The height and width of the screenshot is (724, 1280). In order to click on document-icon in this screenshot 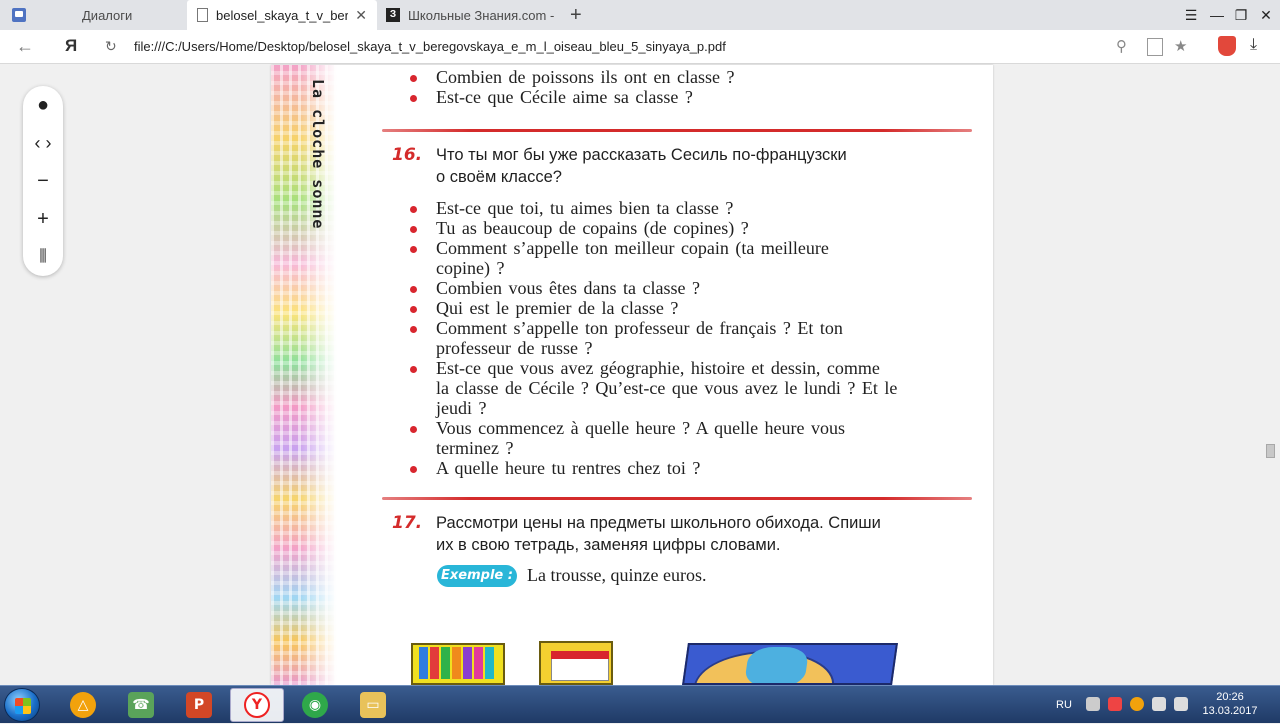, I will do `click(202, 15)`.